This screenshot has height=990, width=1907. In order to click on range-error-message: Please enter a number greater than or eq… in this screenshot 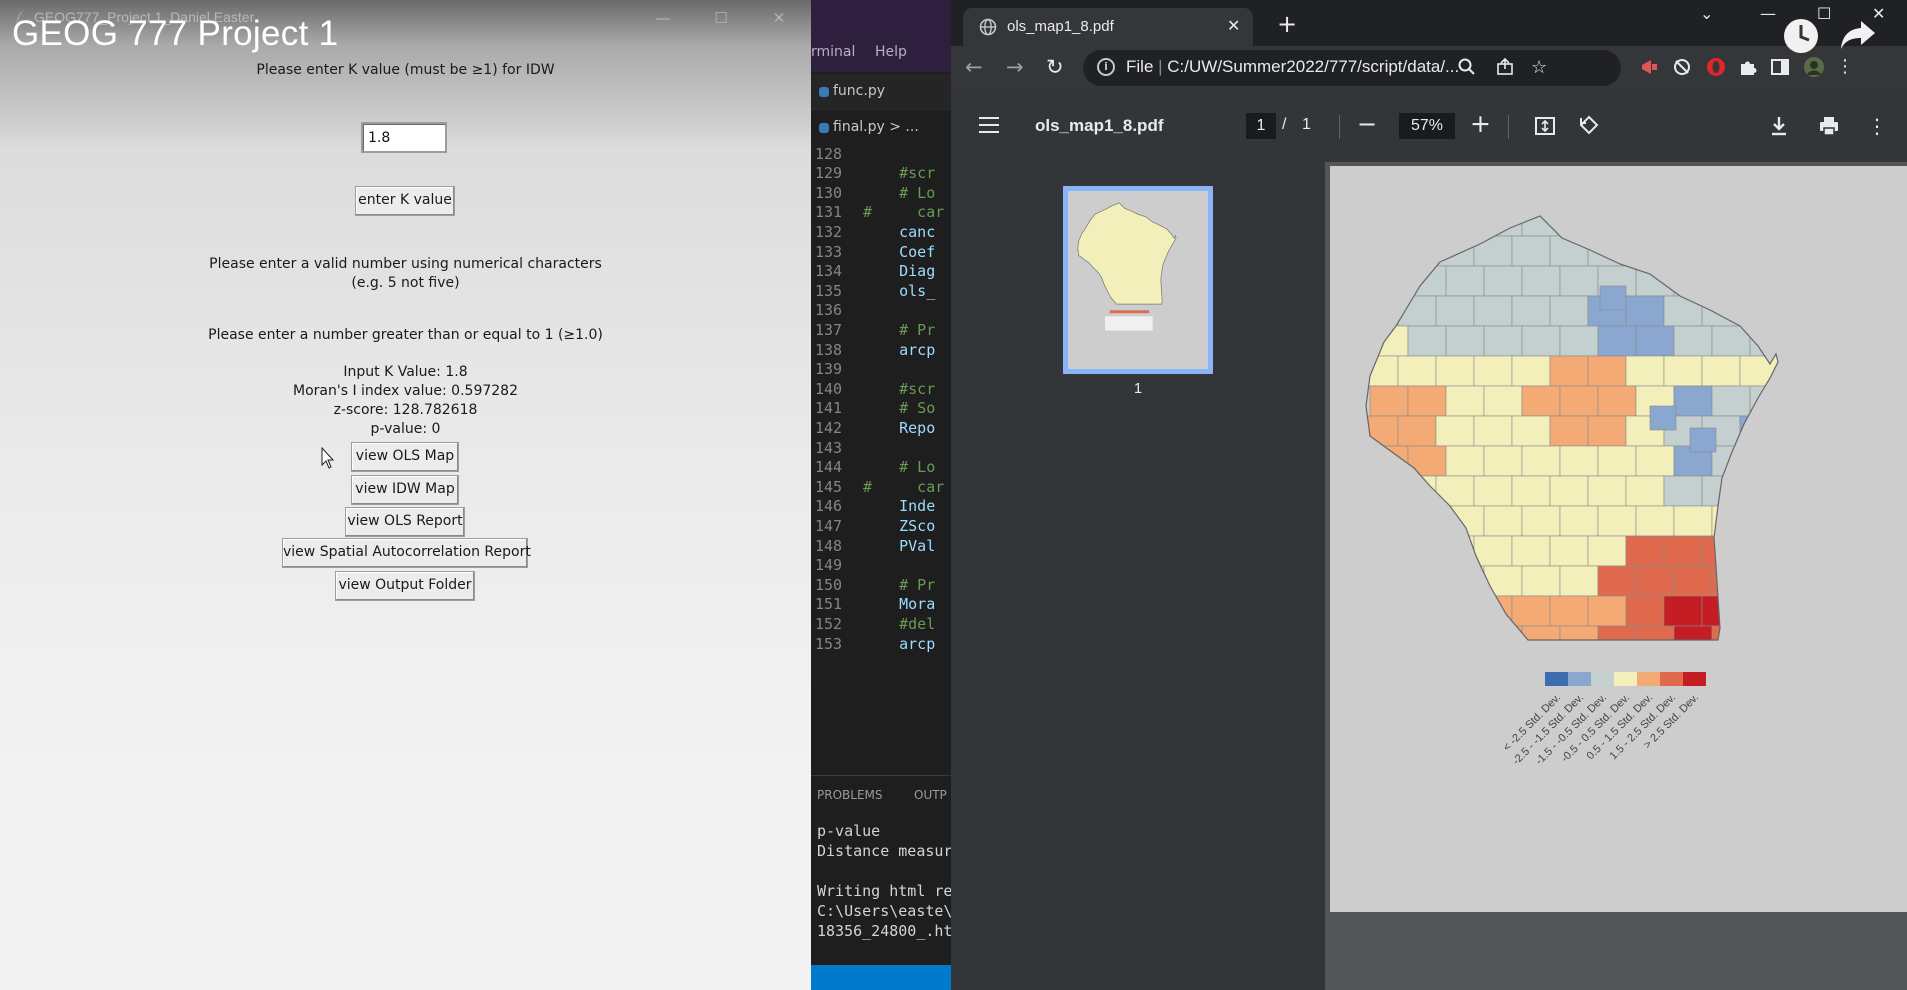, I will do `click(405, 335)`.